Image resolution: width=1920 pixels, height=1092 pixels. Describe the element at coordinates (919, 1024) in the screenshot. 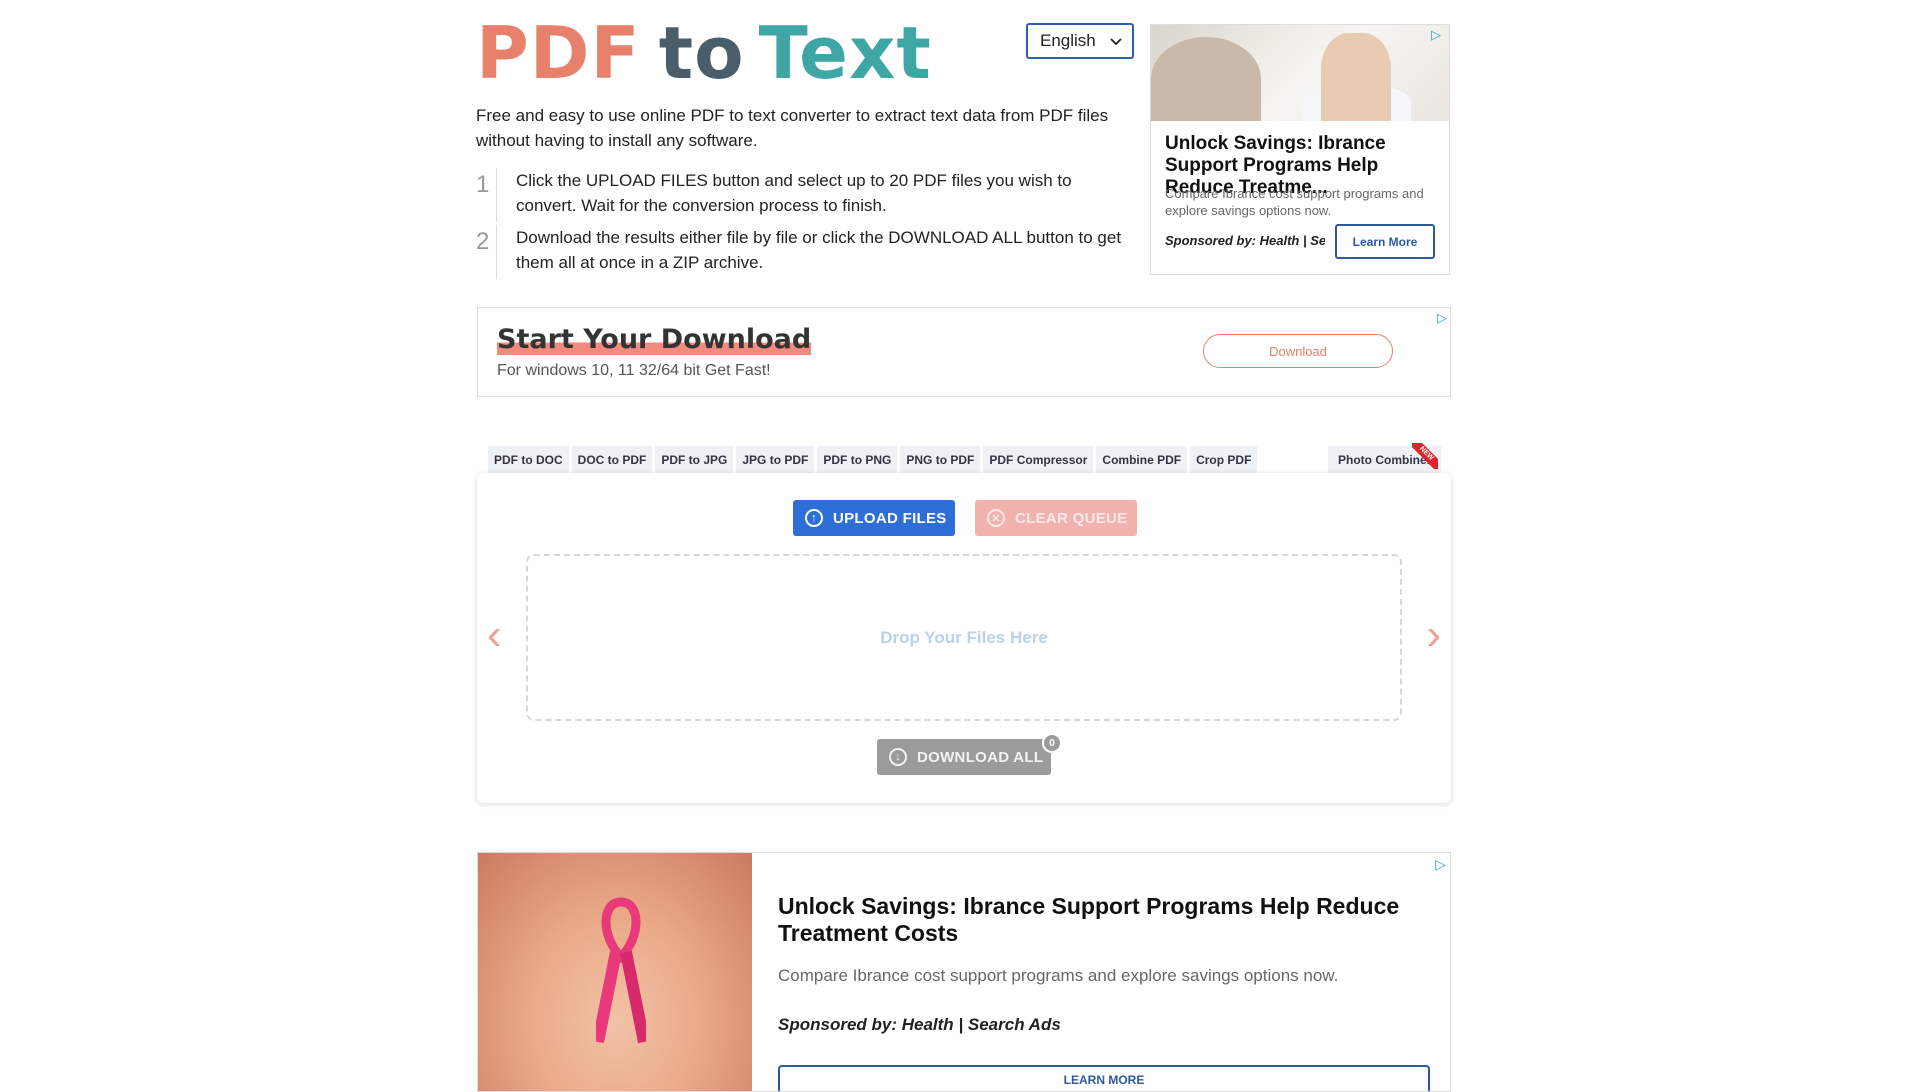

I see `ad-sponsor: Sponsored by: Health | Search Ads` at that location.